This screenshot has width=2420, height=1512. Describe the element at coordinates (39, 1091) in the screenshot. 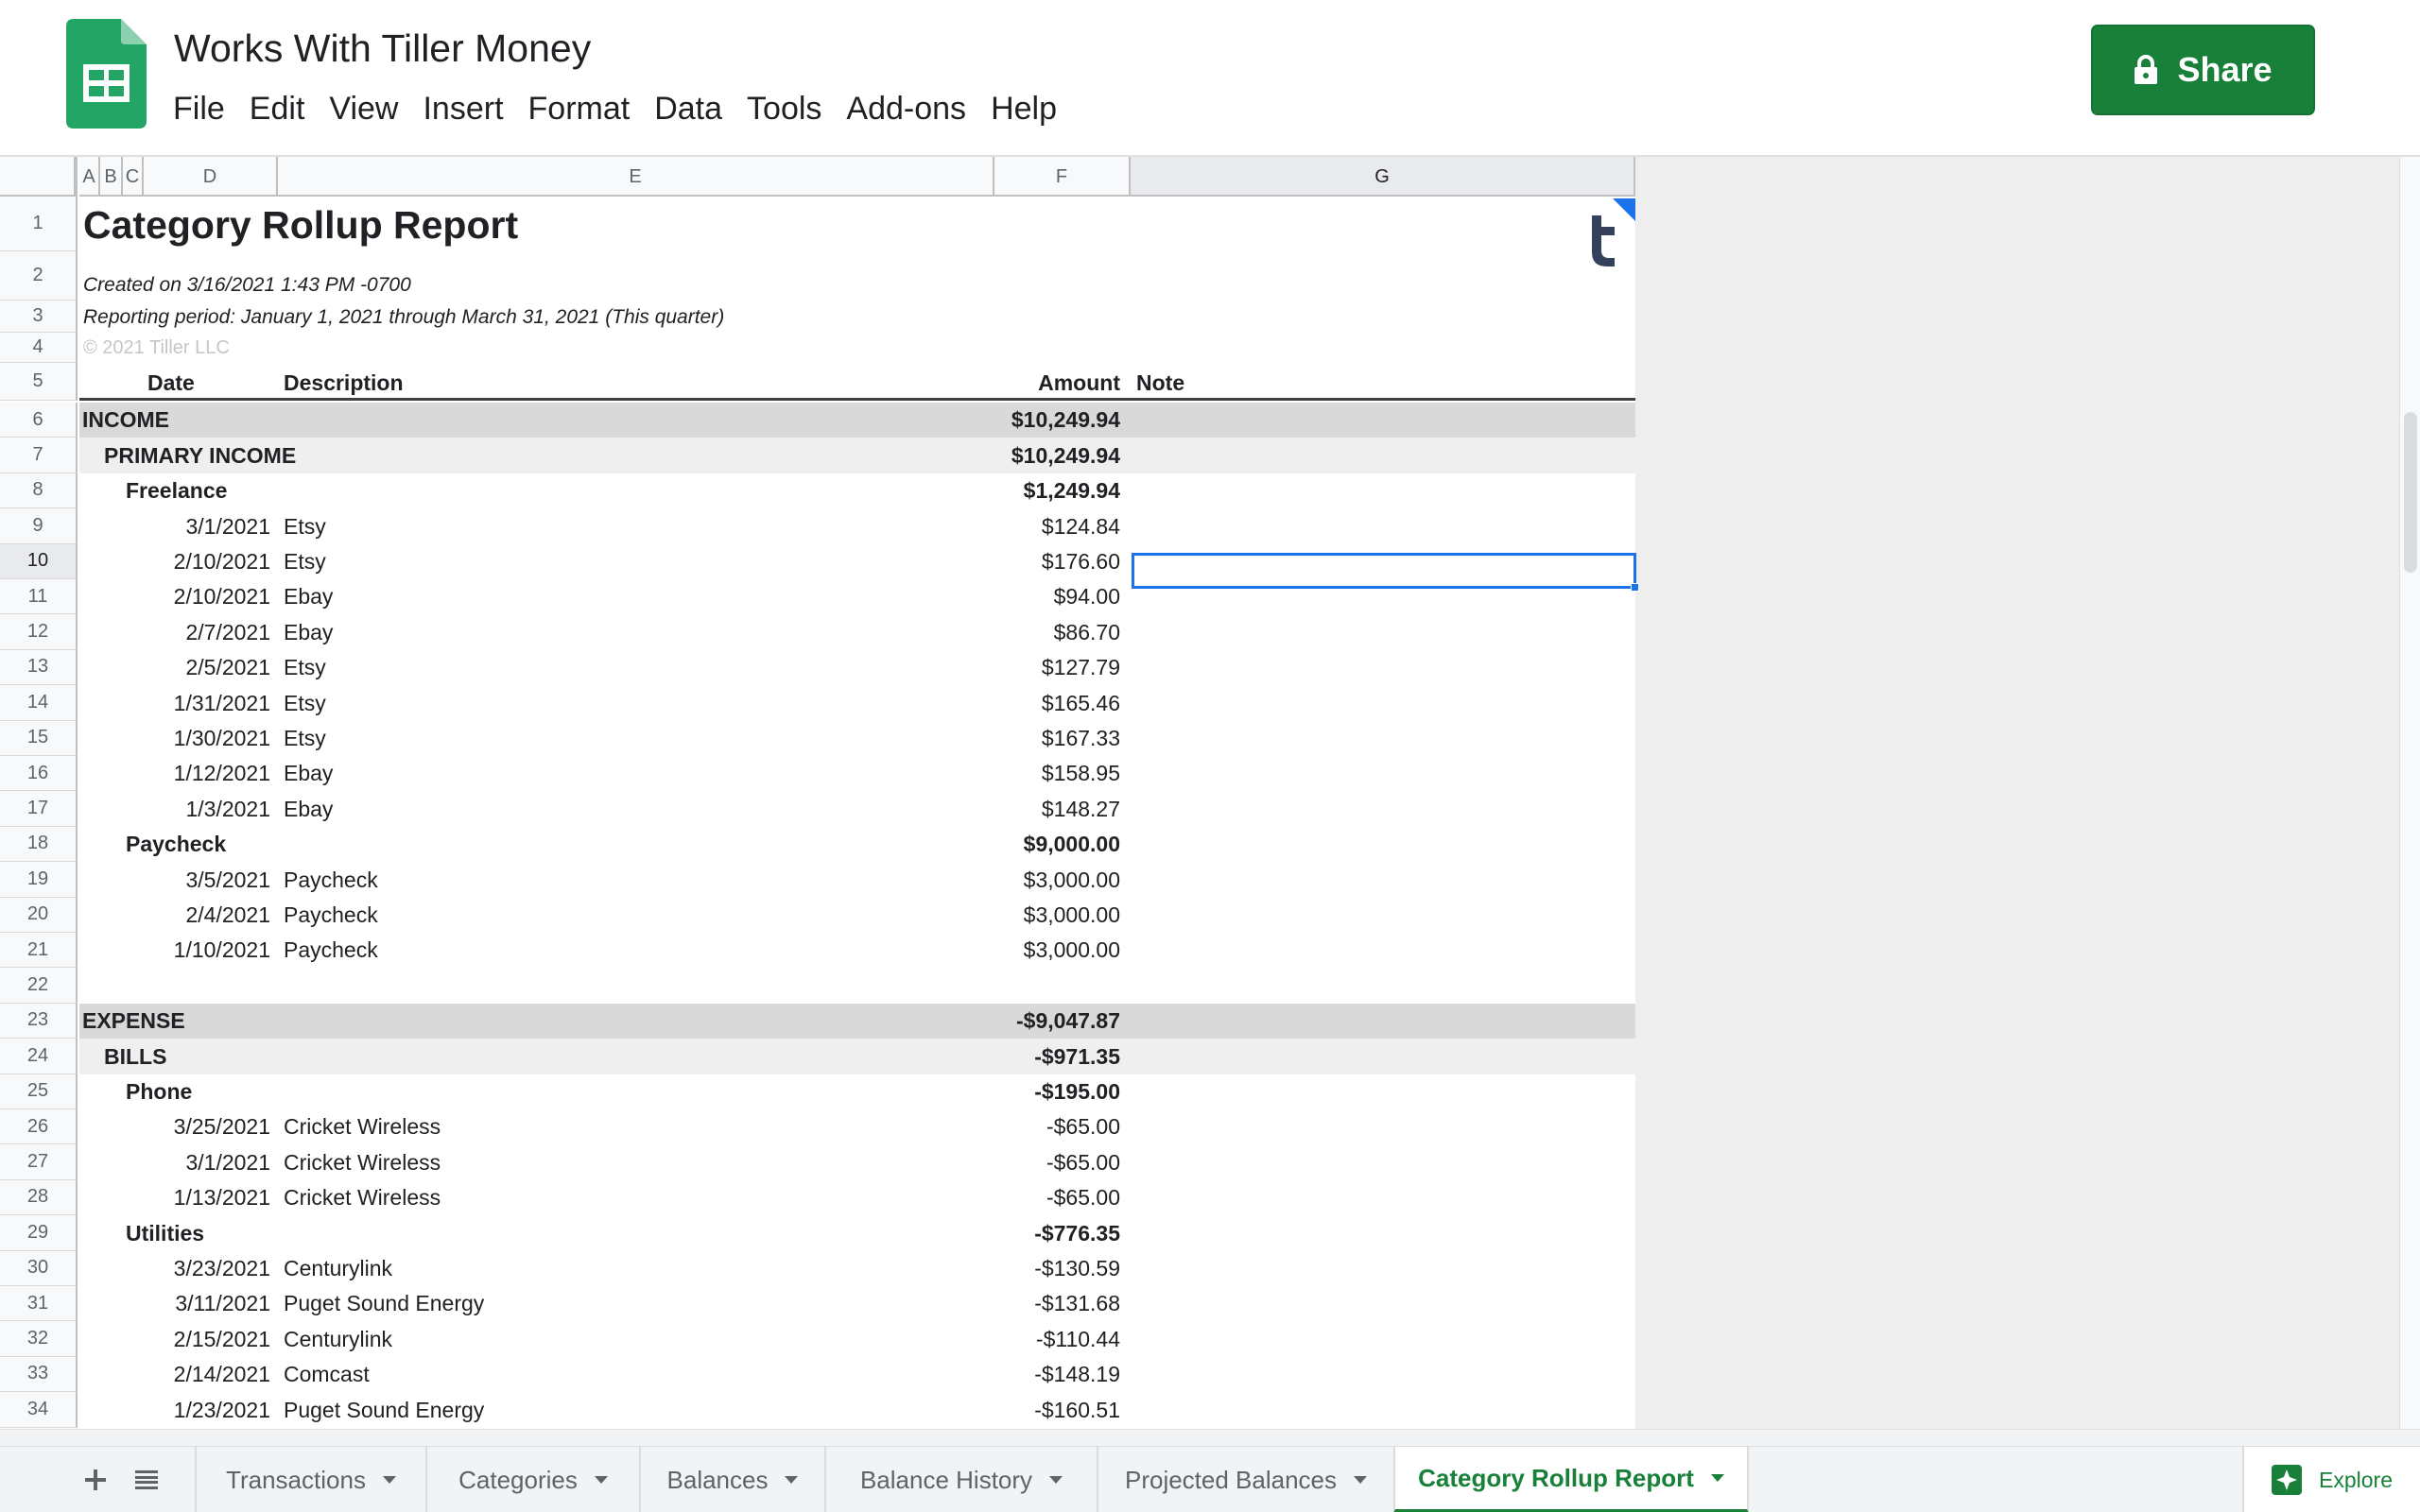

I see `row-number: 25` at that location.